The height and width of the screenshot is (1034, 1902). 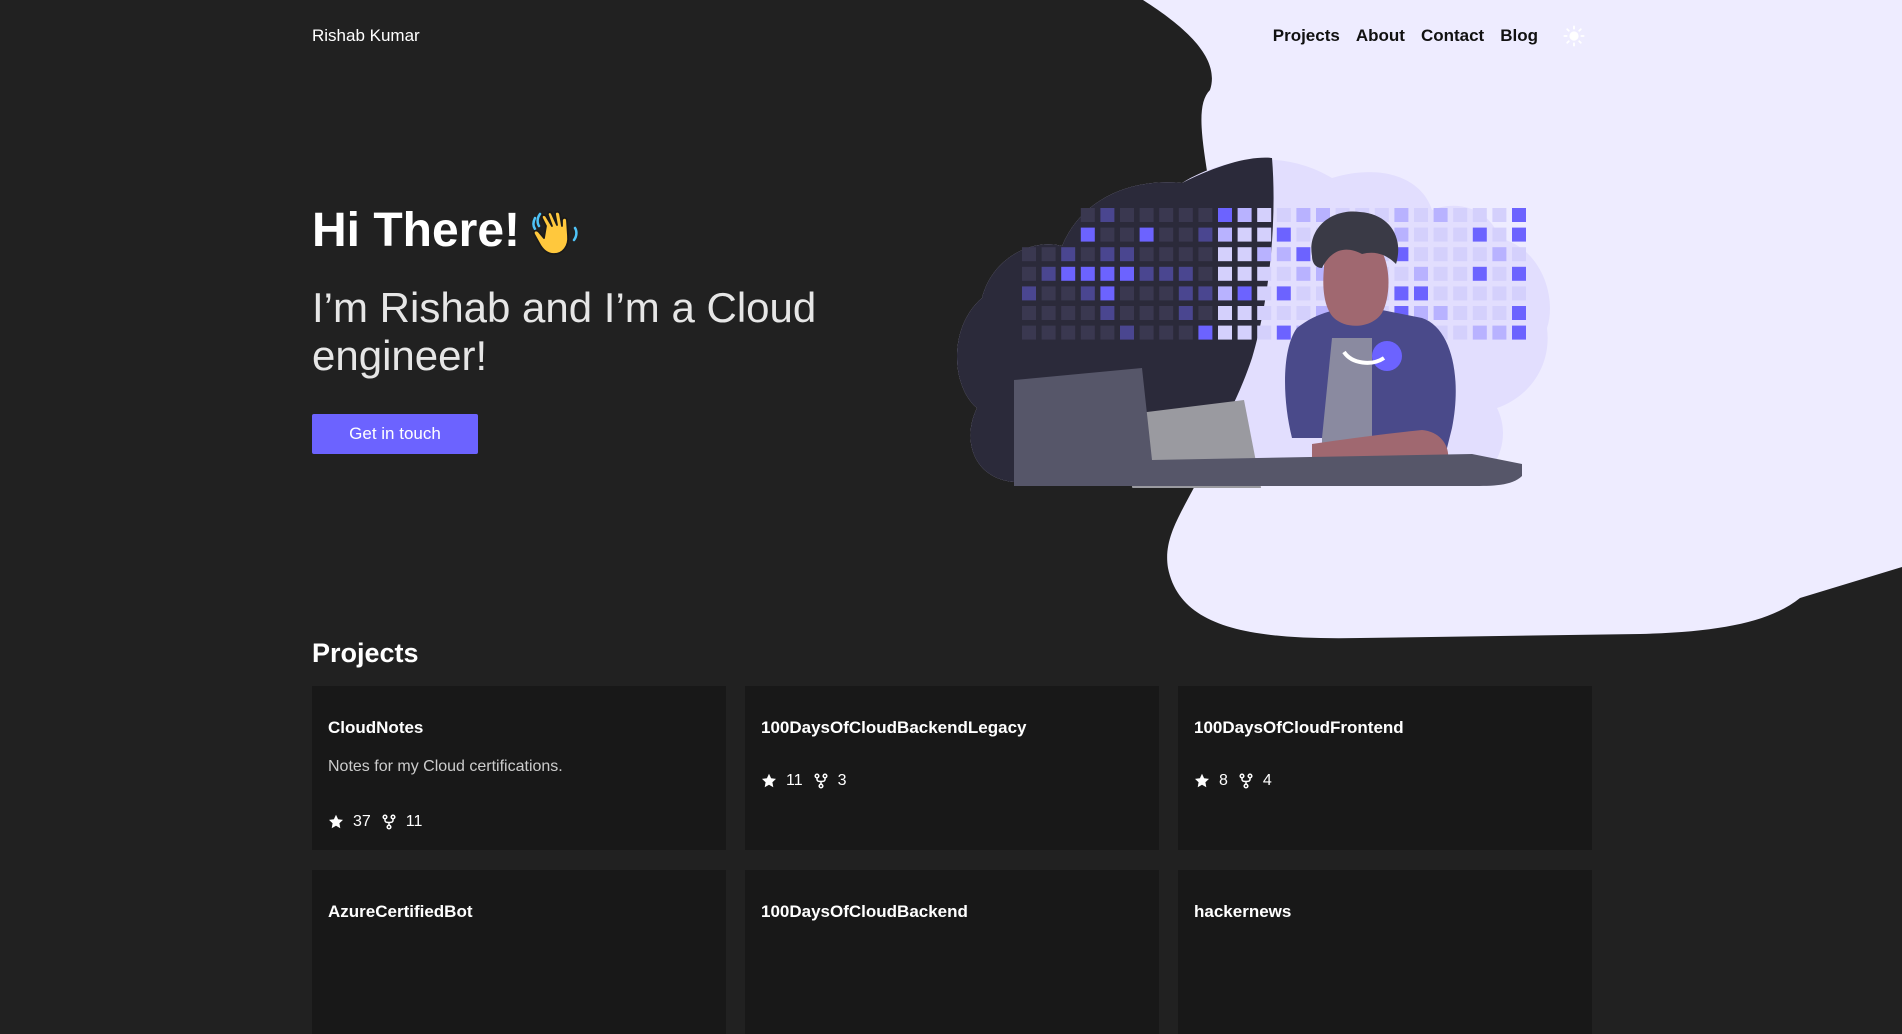 I want to click on project-card-100daysofcloudbackend: 100DaysOfCloudBackend, so click(x=952, y=952).